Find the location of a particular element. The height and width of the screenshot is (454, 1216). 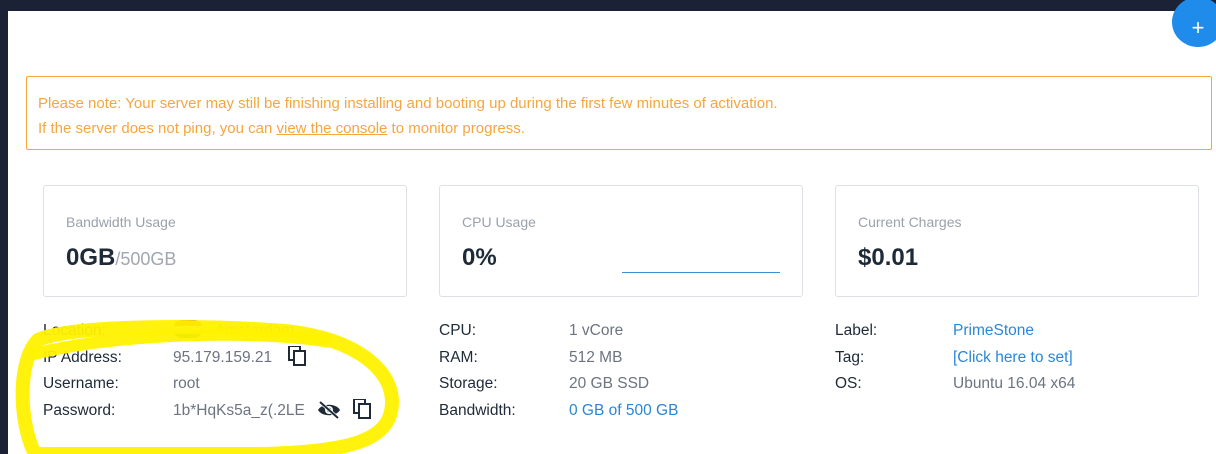

current-charges-card: Current Charges $0.01 is located at coordinates (1017, 241).